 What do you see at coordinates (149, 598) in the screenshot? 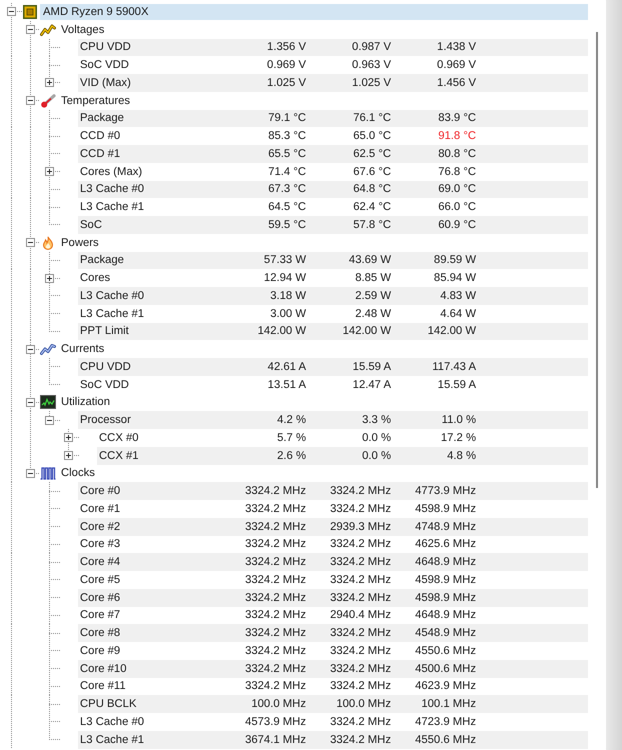
I see `sensor-label: Core #6` at bounding box center [149, 598].